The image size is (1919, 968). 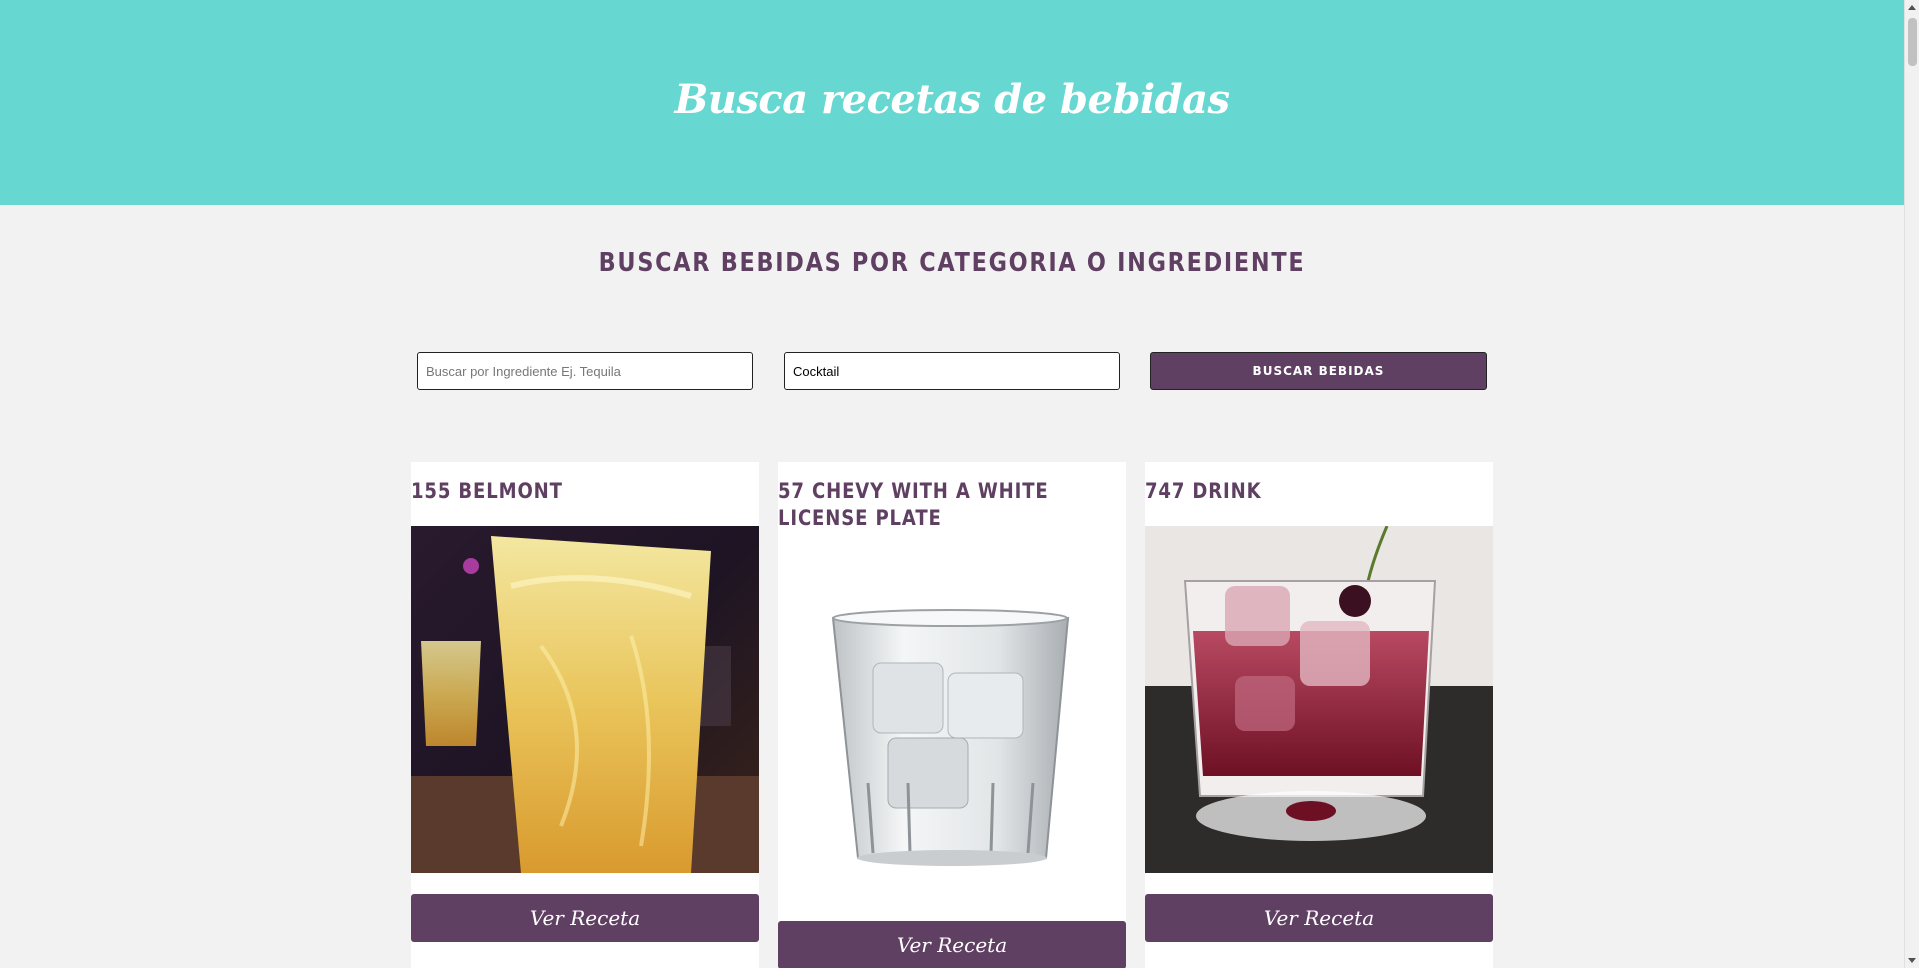 I want to click on scroll-thumb, so click(x=1912, y=42).